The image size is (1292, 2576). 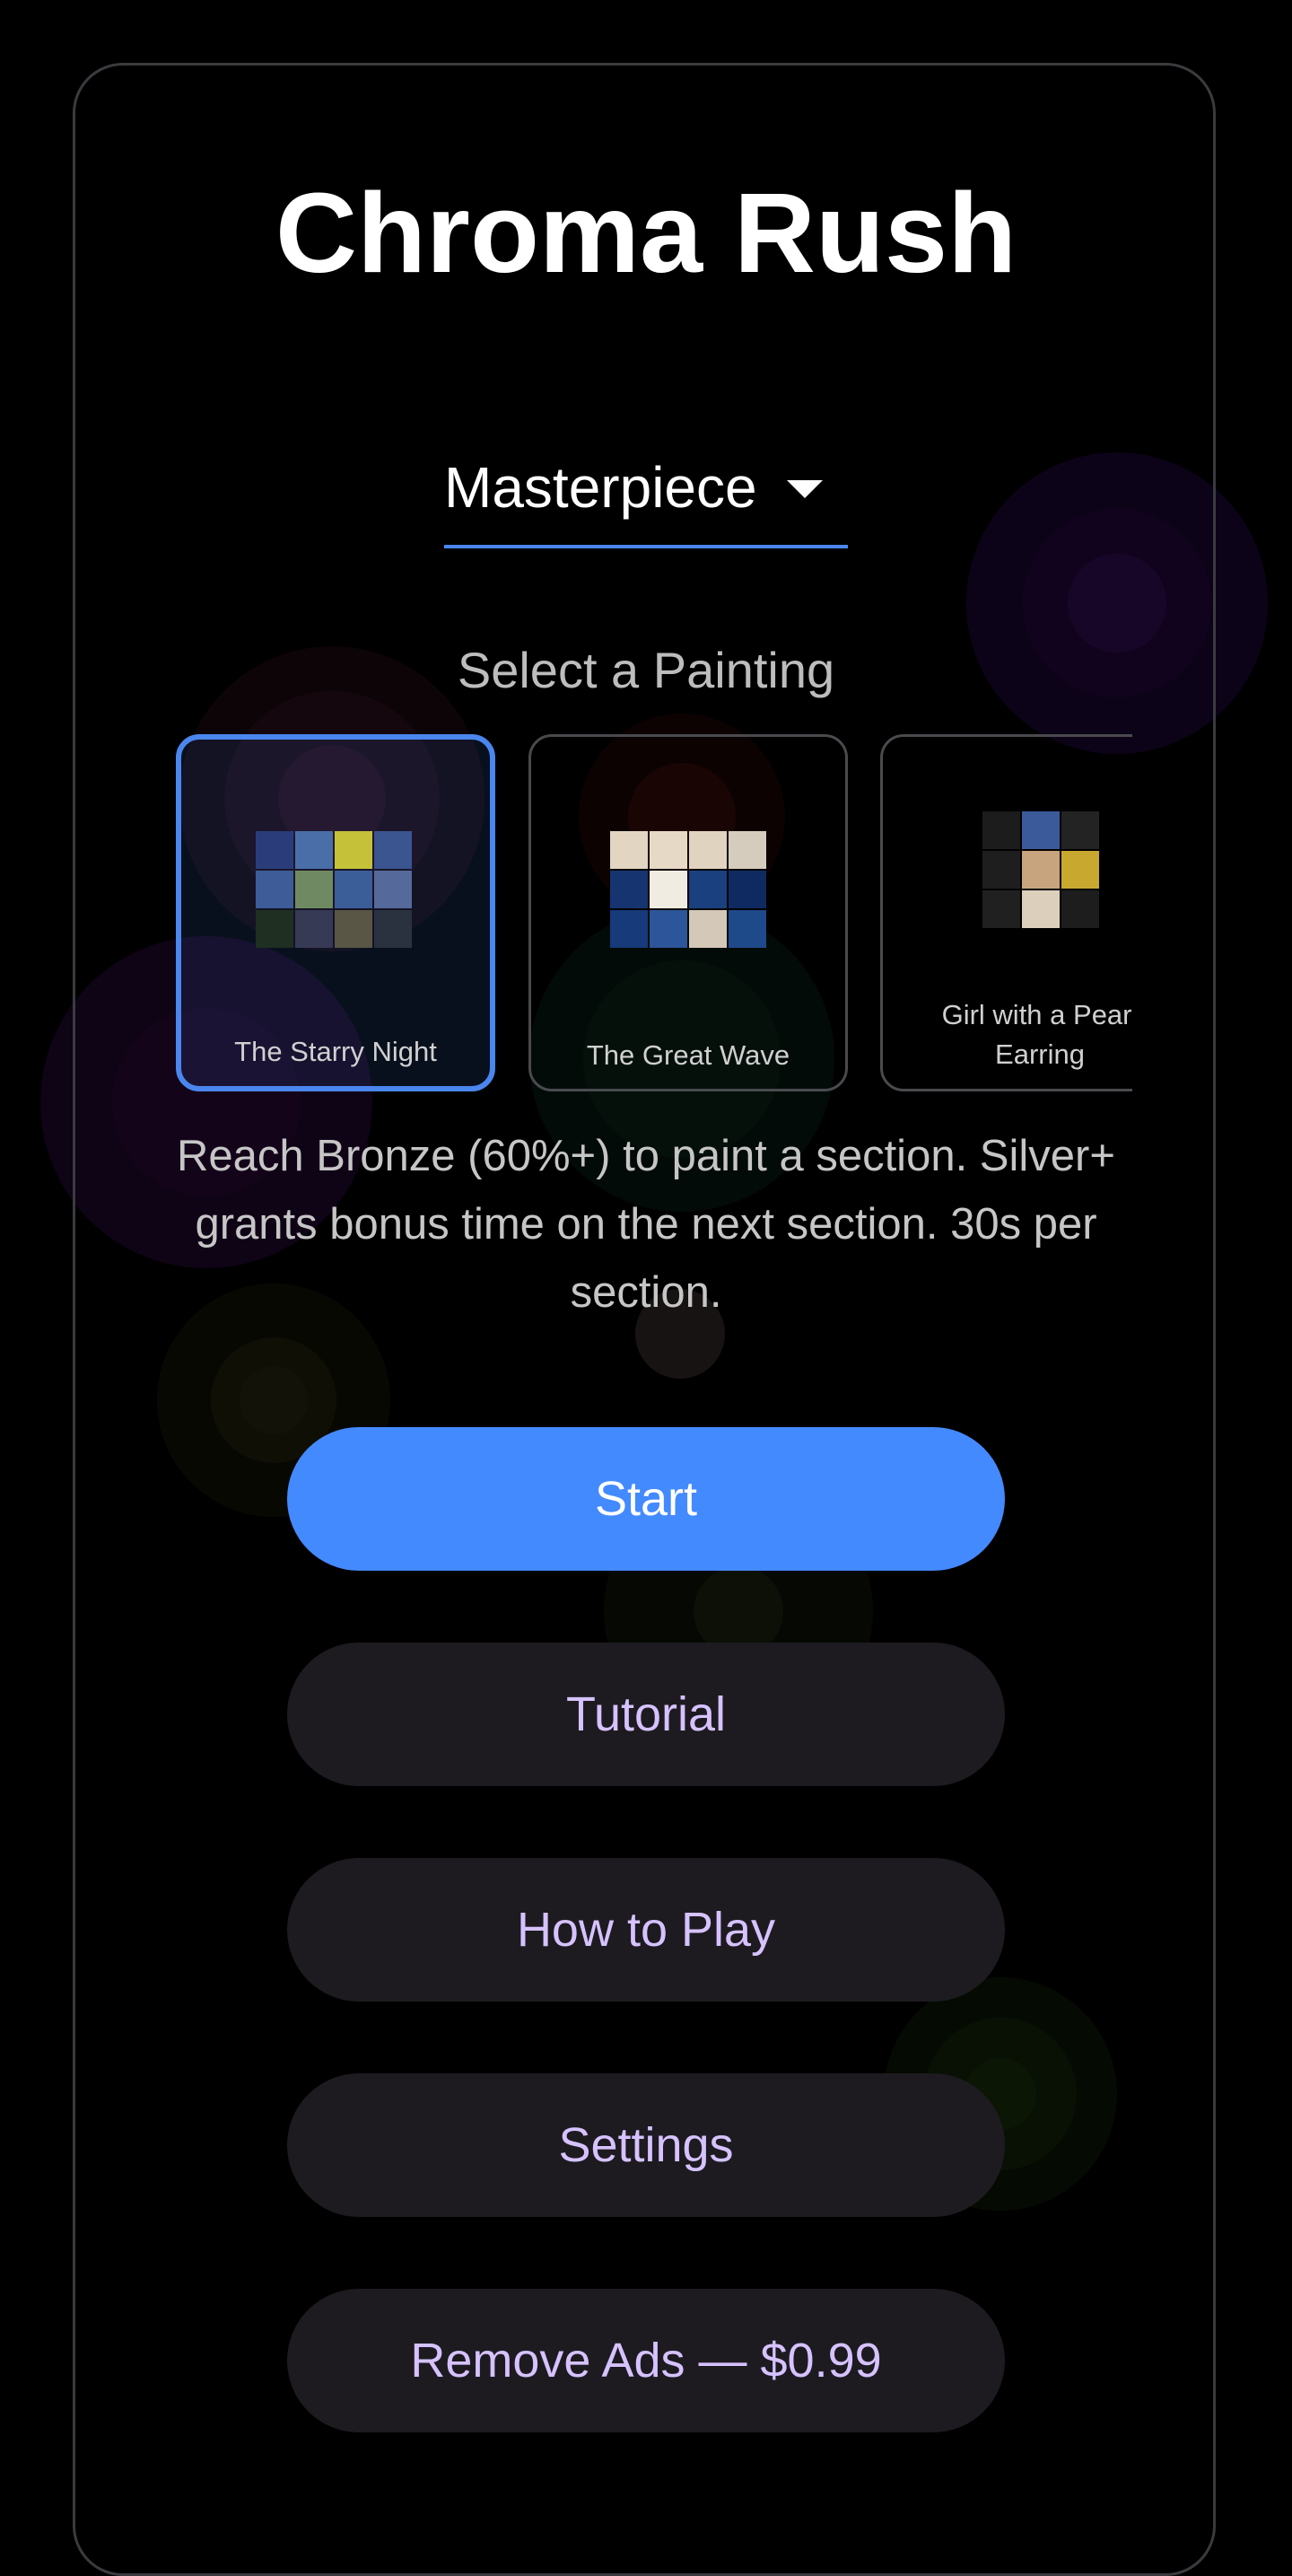 I want to click on mode-dropdown: Masterpiece, so click(x=646, y=496).